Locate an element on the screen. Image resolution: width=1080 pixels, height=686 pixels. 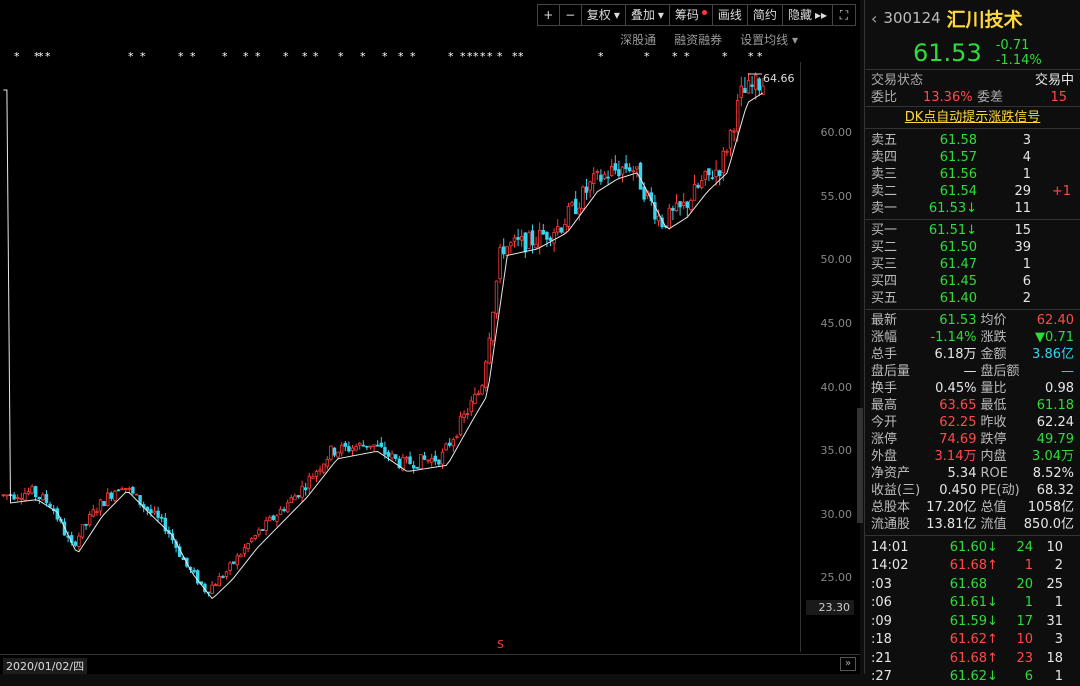
fuquan-dropdown: 复权▾ is located at coordinates (604, 15).